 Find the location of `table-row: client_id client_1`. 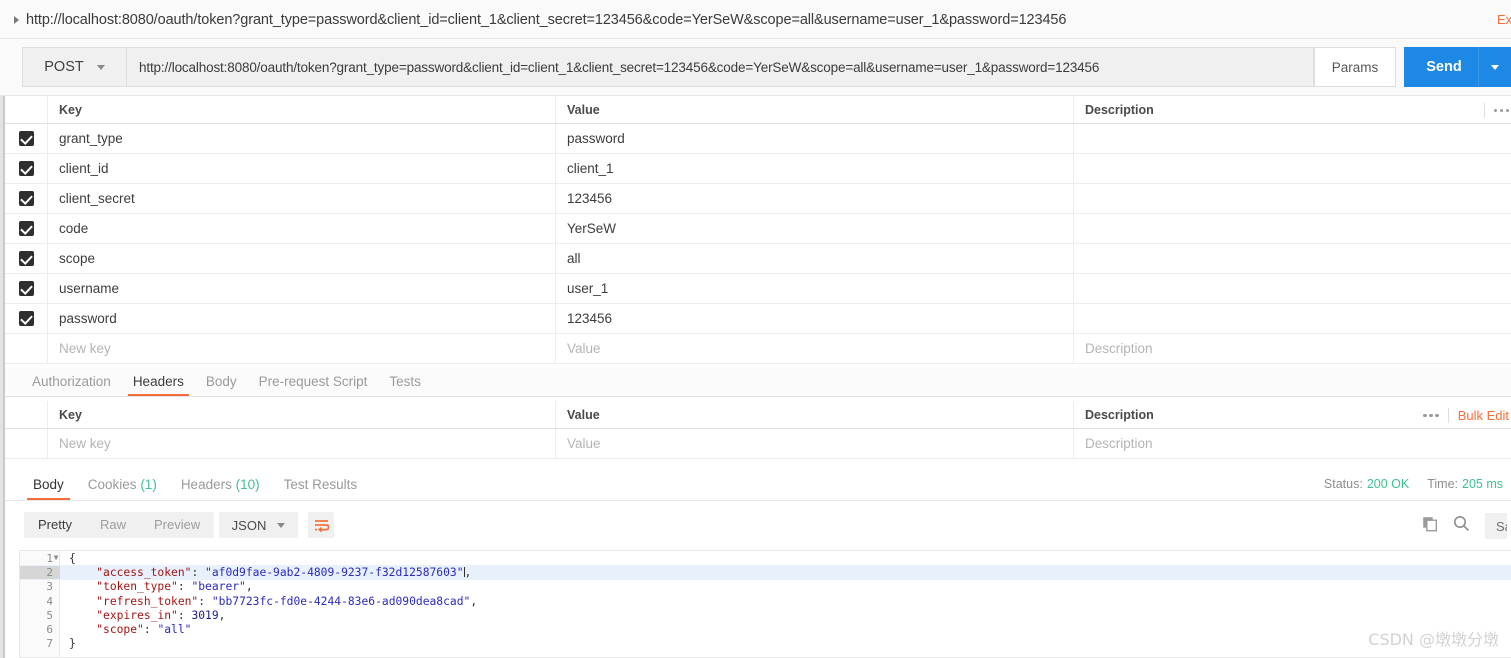

table-row: client_id client_1 is located at coordinates (758, 169).